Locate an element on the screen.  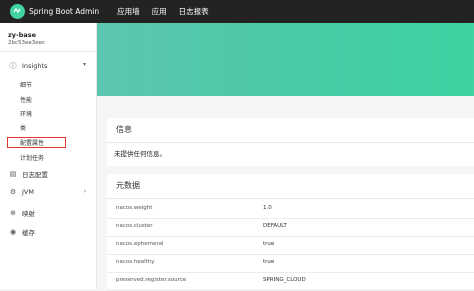
chevron-right-icon: › is located at coordinates (85, 191).